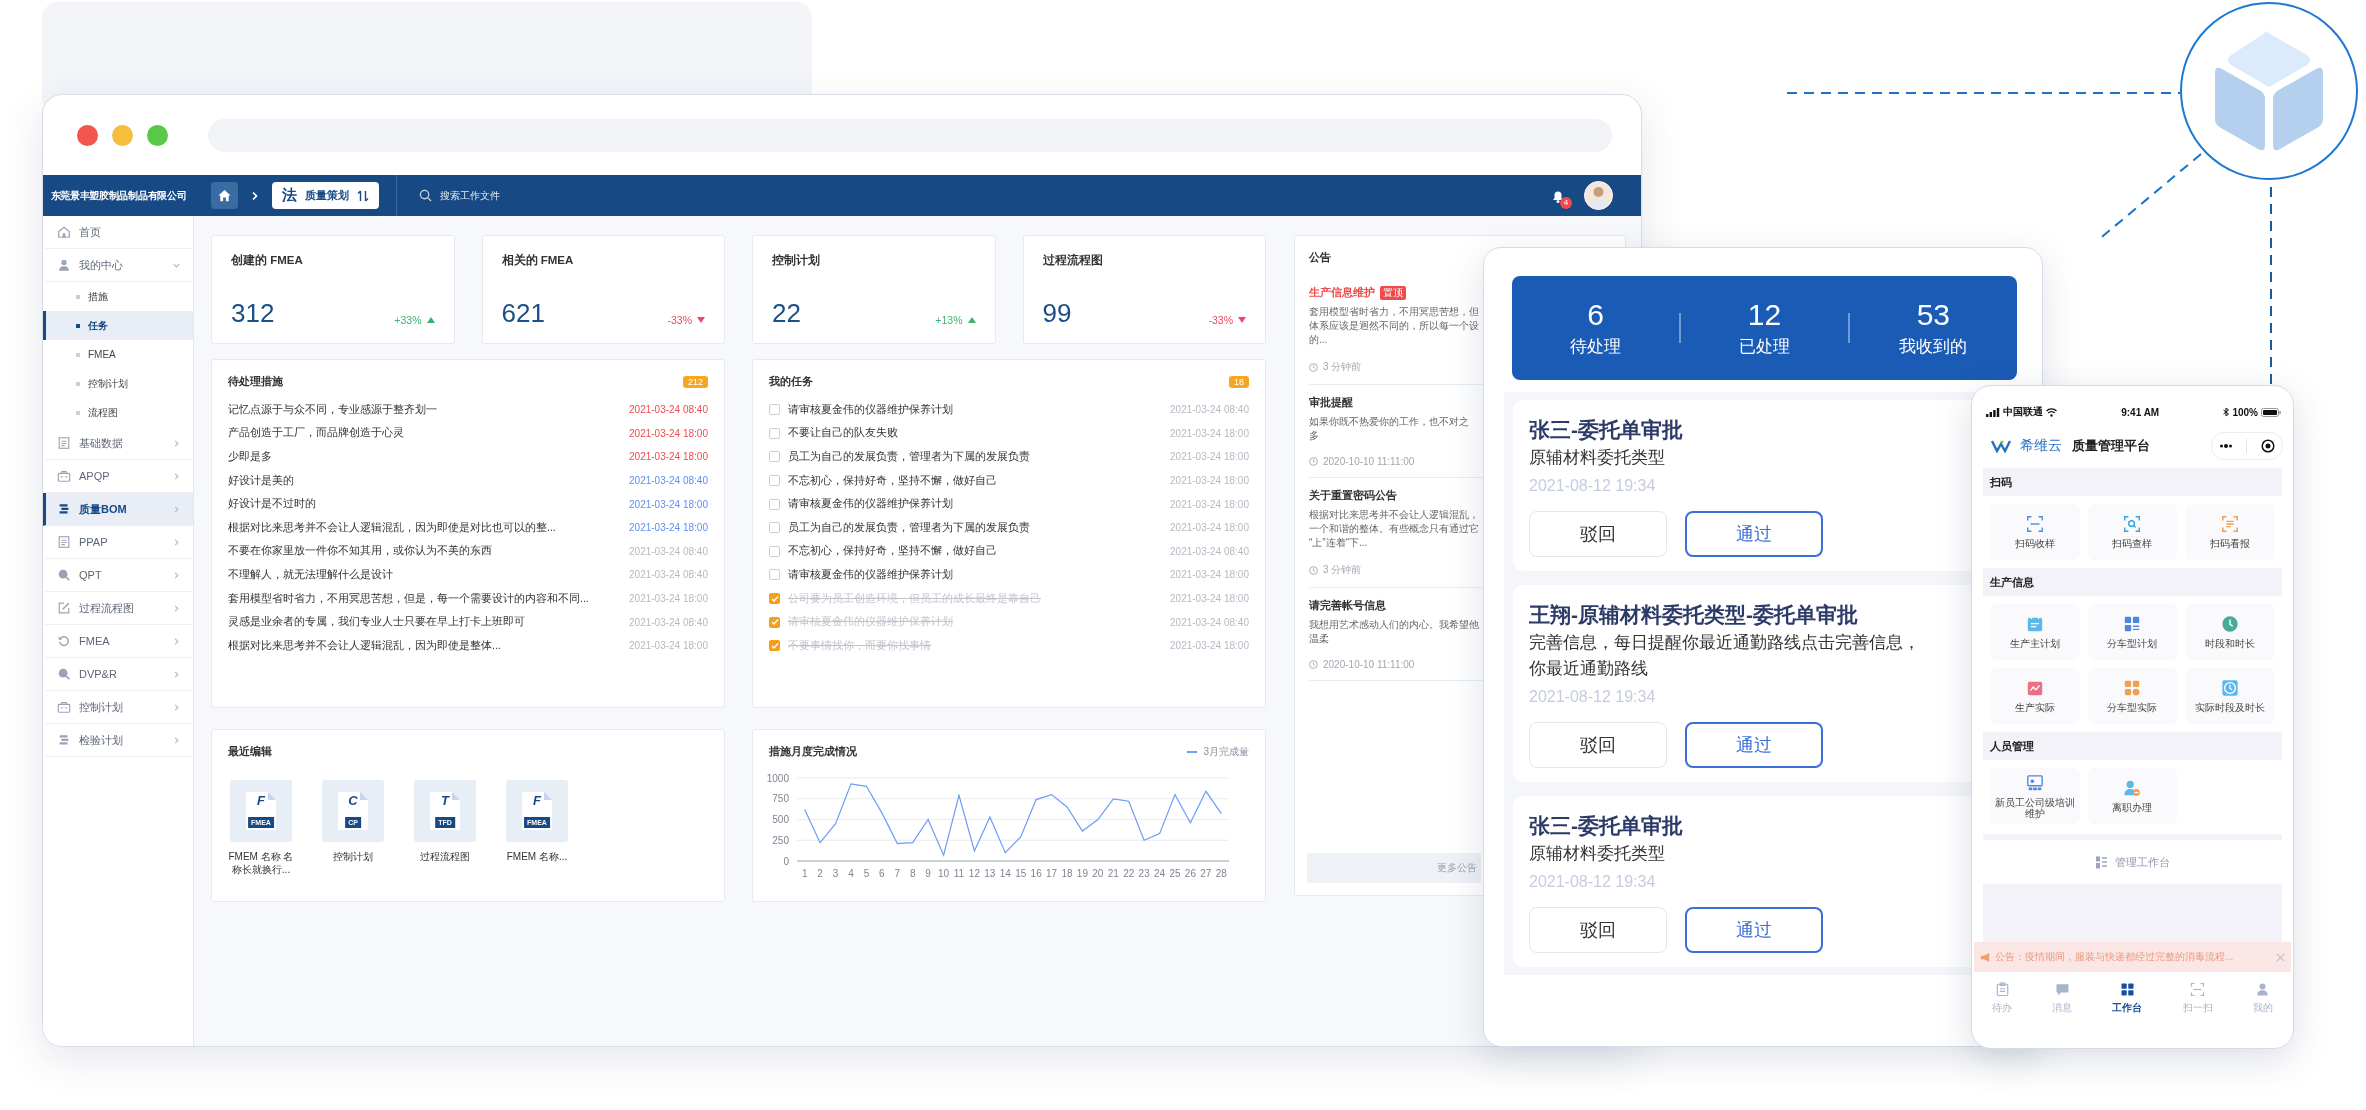  I want to click on close-dot, so click(87, 135).